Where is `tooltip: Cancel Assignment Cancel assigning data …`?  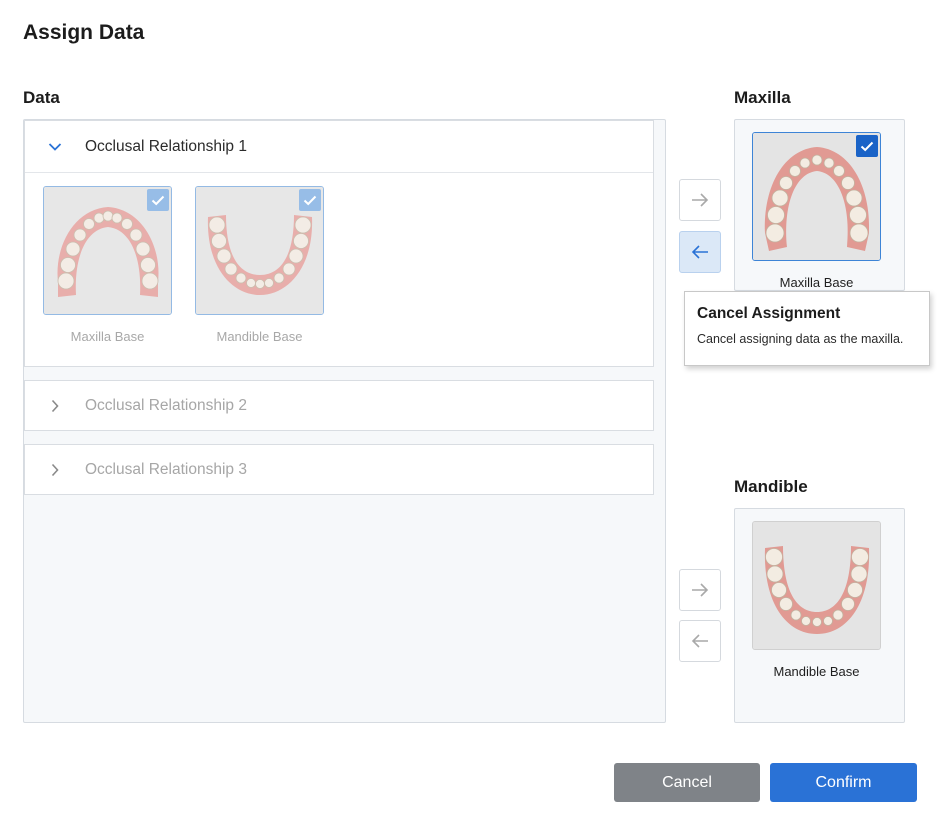 tooltip: Cancel Assignment Cancel assigning data … is located at coordinates (807, 328).